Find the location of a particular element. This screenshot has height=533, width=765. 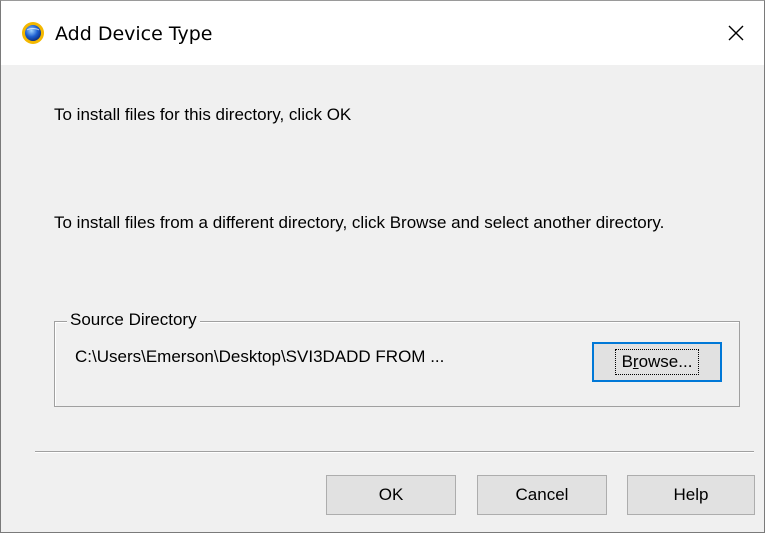

window-title: Add Device Type is located at coordinates (134, 34).